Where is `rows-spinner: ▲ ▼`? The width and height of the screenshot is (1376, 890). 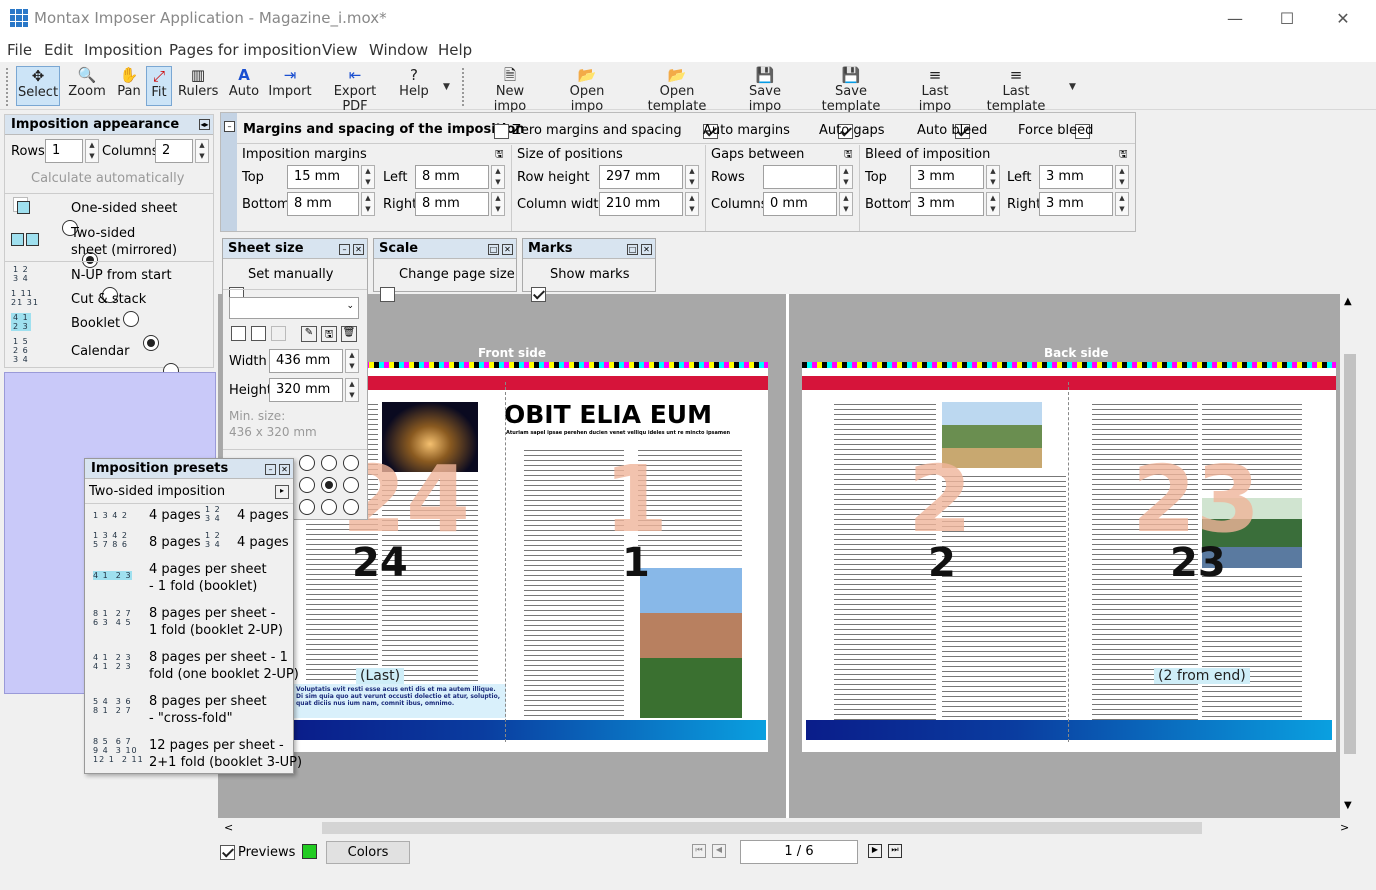 rows-spinner: ▲ ▼ is located at coordinates (92, 151).